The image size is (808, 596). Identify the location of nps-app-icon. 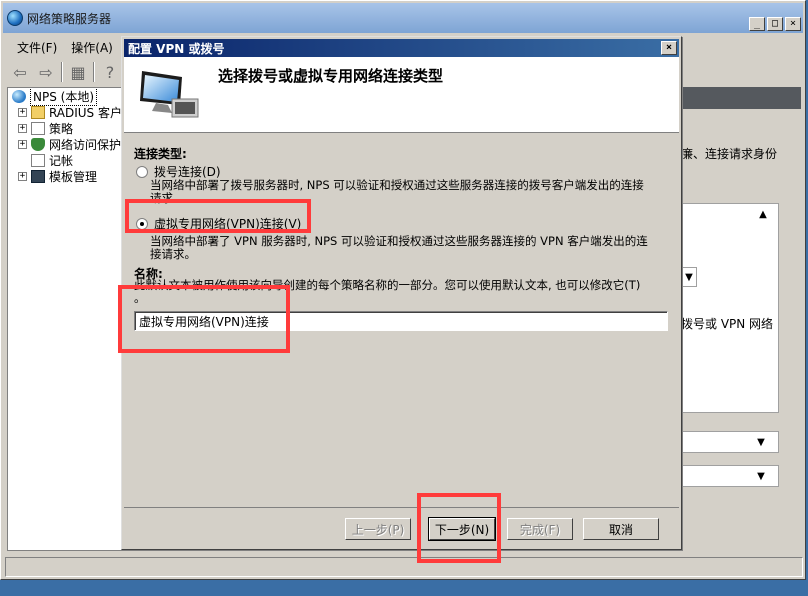
(15, 18).